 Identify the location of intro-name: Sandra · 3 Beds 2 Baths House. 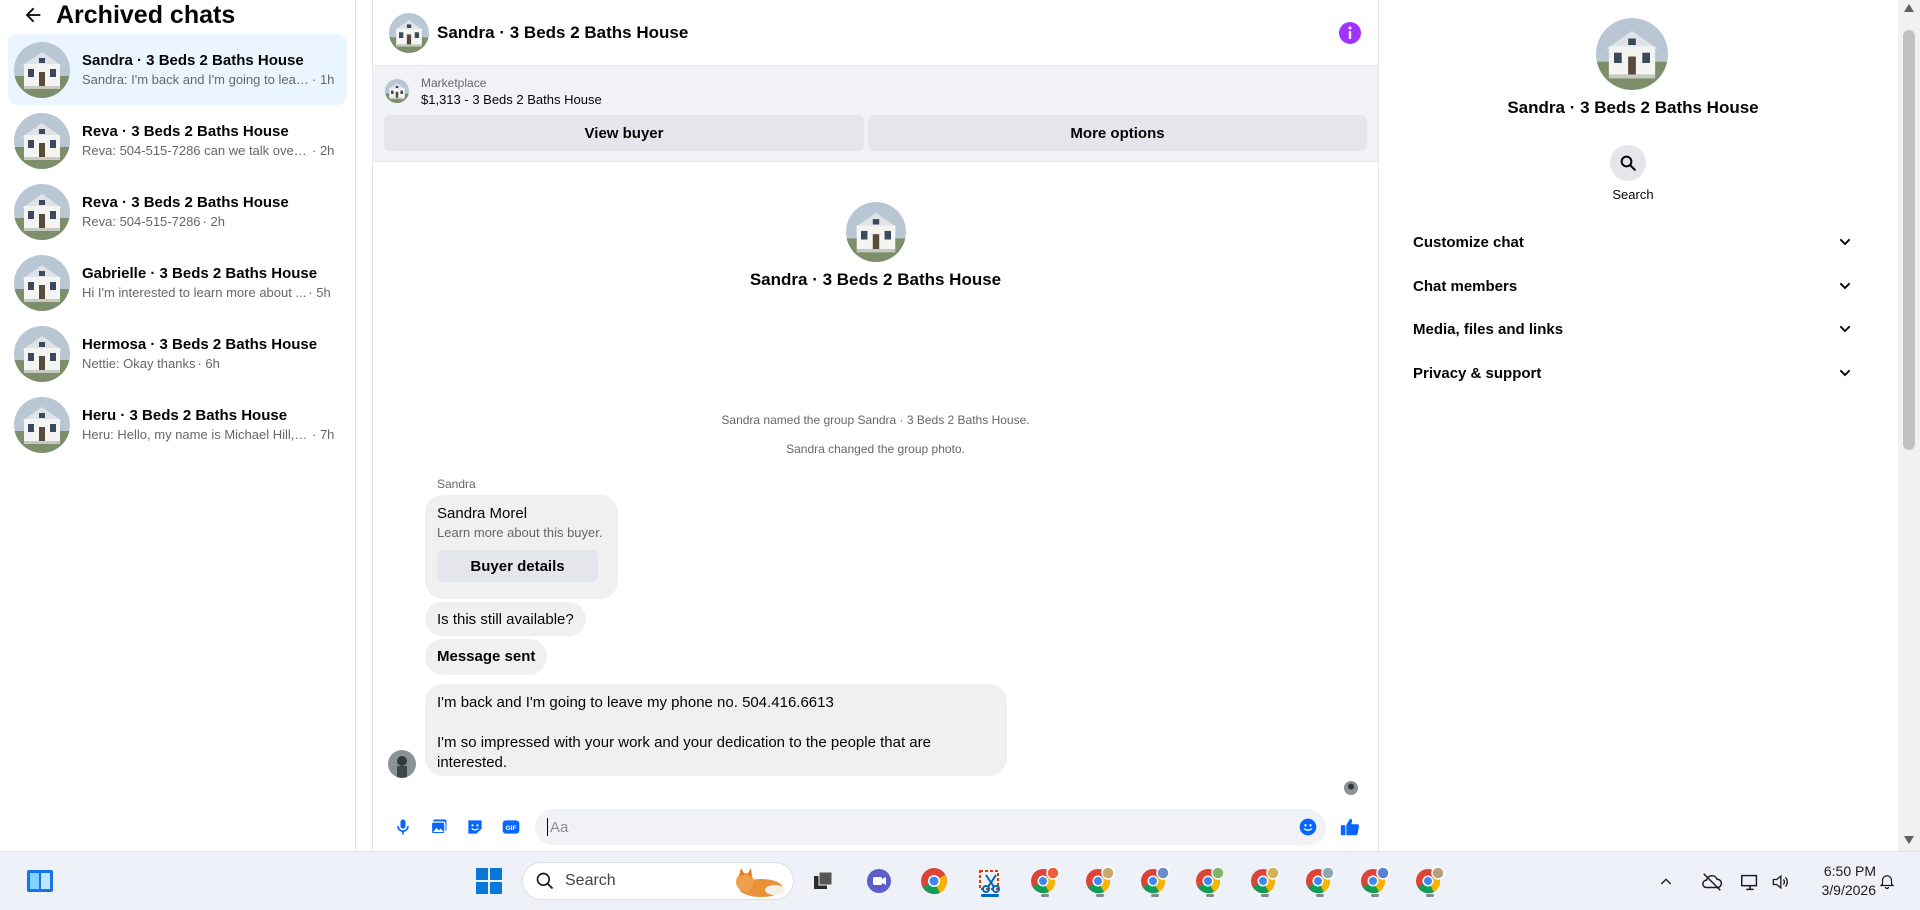
(875, 279).